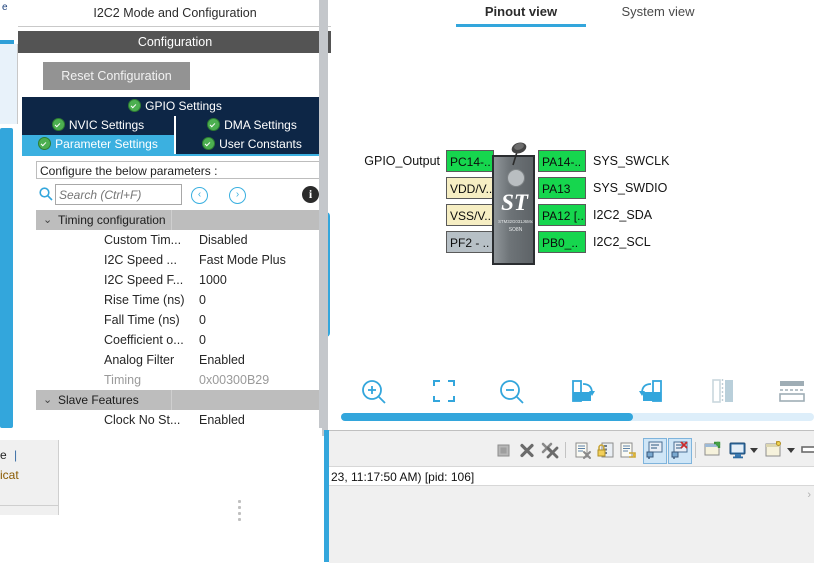  What do you see at coordinates (175, 13) in the screenshot?
I see `panel-title: I2C2 Mode and Configuration` at bounding box center [175, 13].